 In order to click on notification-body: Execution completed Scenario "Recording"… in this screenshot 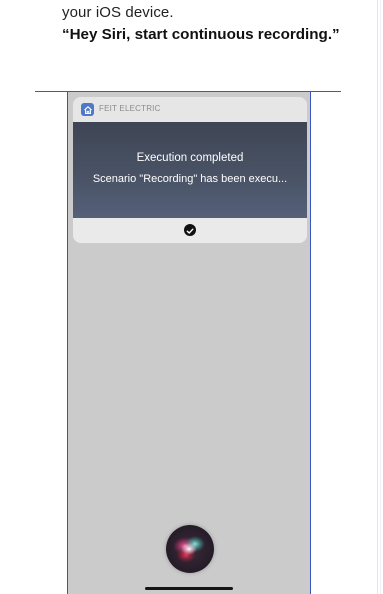, I will do `click(190, 170)`.